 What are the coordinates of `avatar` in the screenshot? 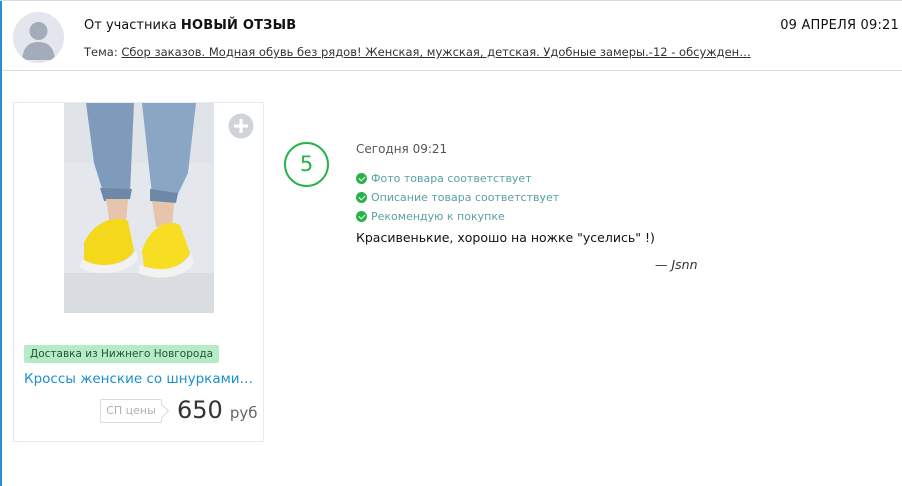 It's located at (38, 37).